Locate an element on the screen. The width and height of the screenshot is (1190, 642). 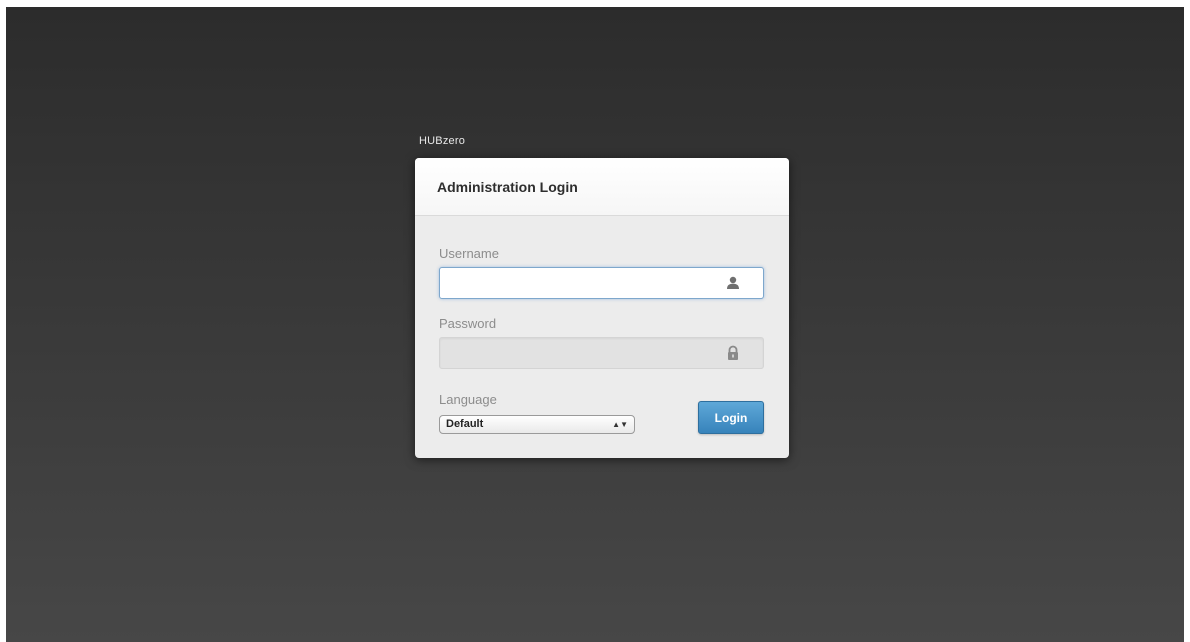
brand-name: HUBzero is located at coordinates (442, 141).